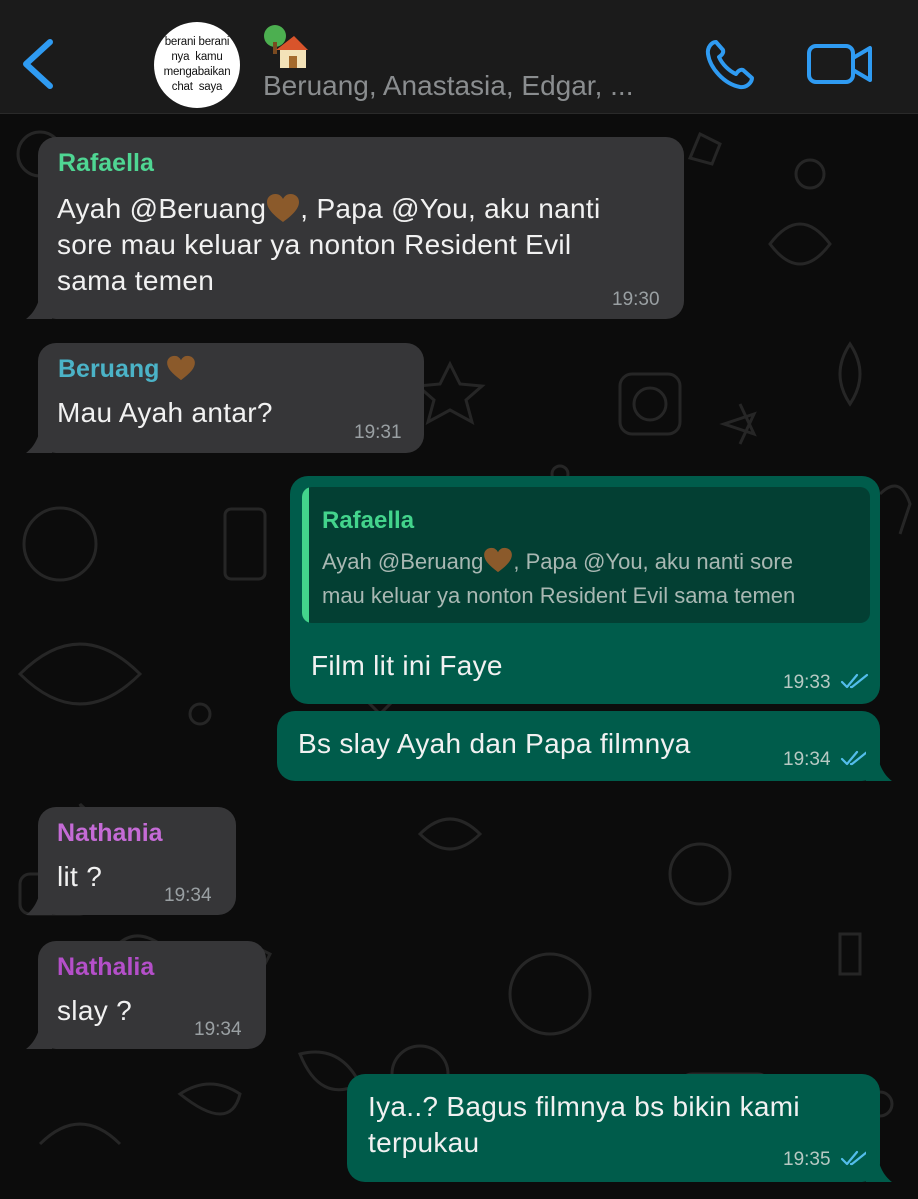  What do you see at coordinates (653, 561) in the screenshot?
I see `quoted-line: , Papa @You, aku nanti sore` at bounding box center [653, 561].